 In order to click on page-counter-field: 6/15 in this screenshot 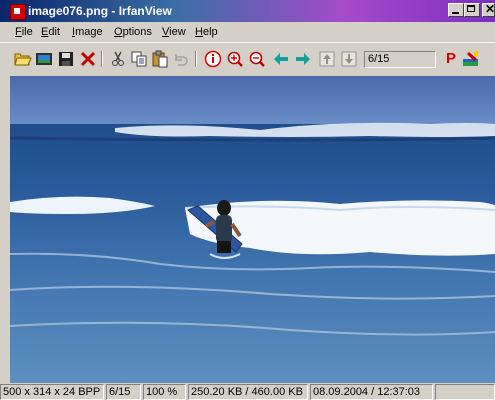, I will do `click(400, 59)`.